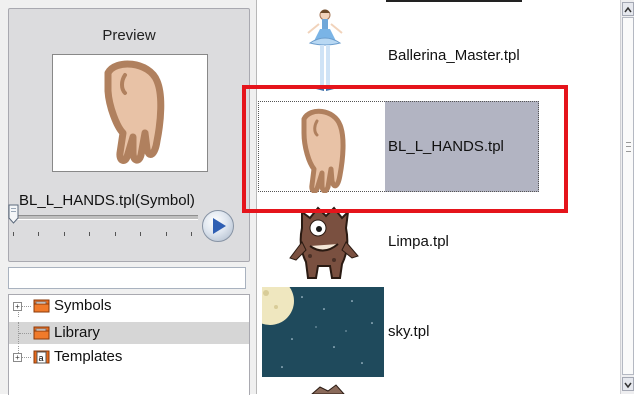  Describe the element at coordinates (323, 332) in the screenshot. I see `night-sky-thumbnail` at that location.